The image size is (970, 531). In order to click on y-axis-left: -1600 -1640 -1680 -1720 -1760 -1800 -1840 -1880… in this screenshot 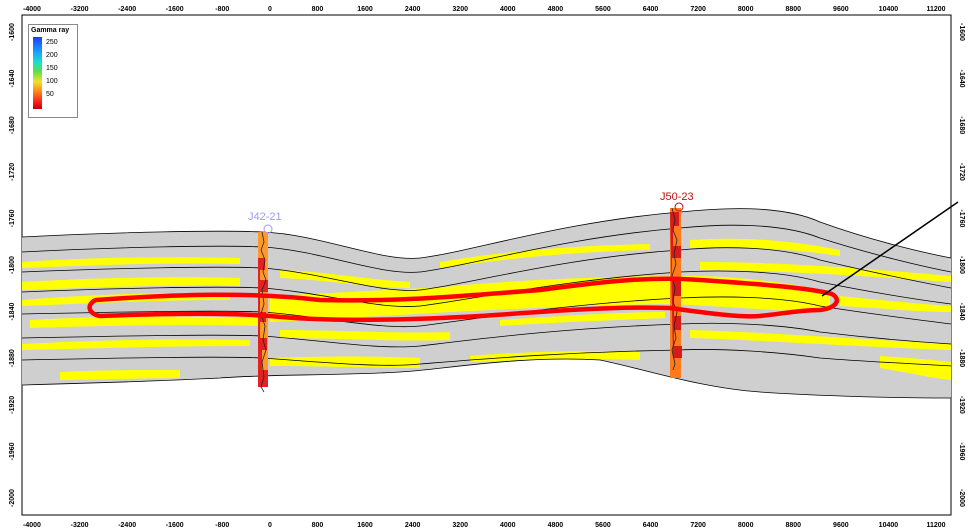, I will do `click(12, 265)`.